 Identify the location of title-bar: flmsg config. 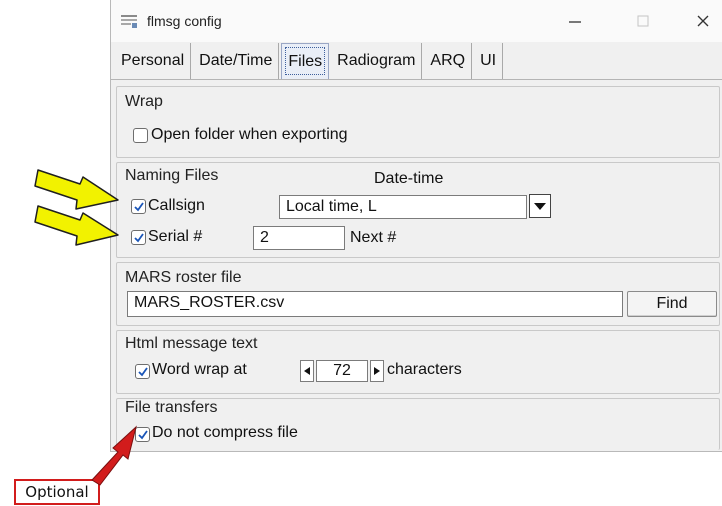
(416, 21).